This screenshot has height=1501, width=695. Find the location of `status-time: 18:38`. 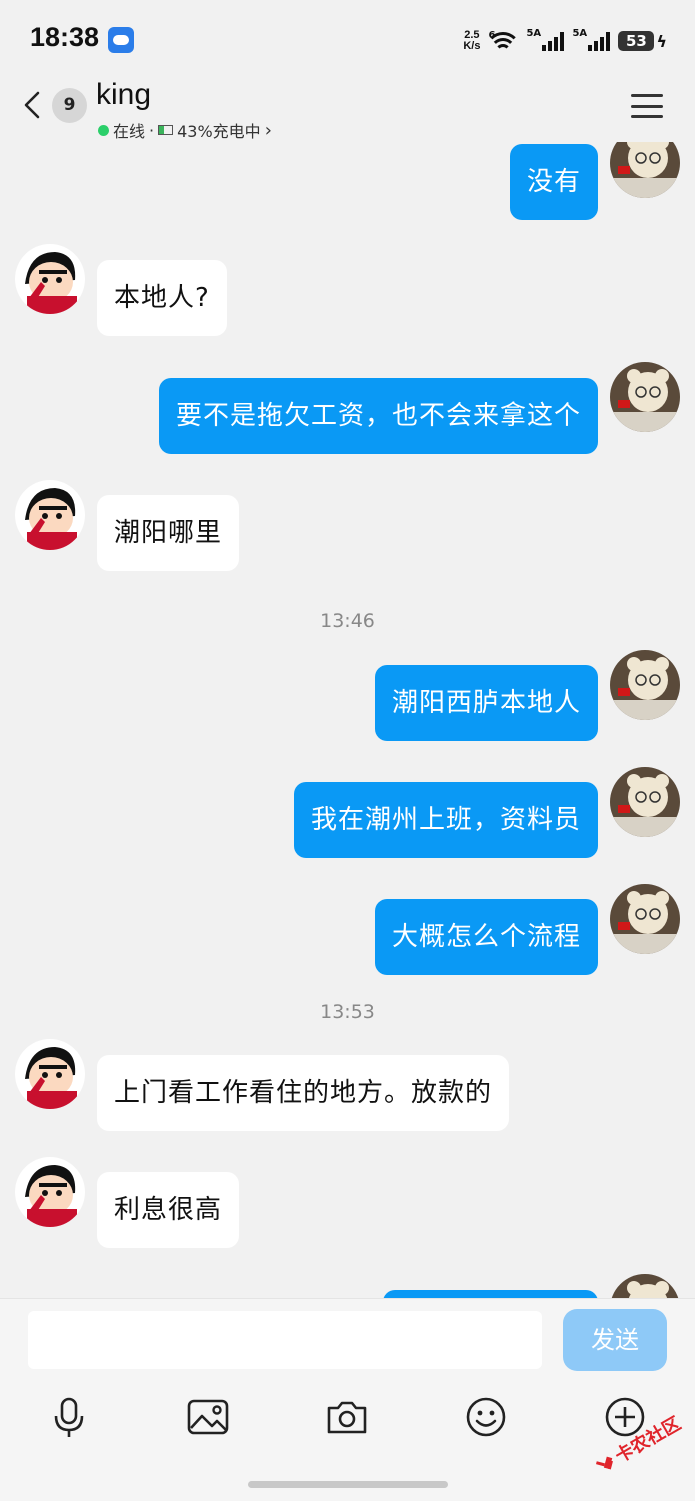

status-time: 18:38 is located at coordinates (65, 37).